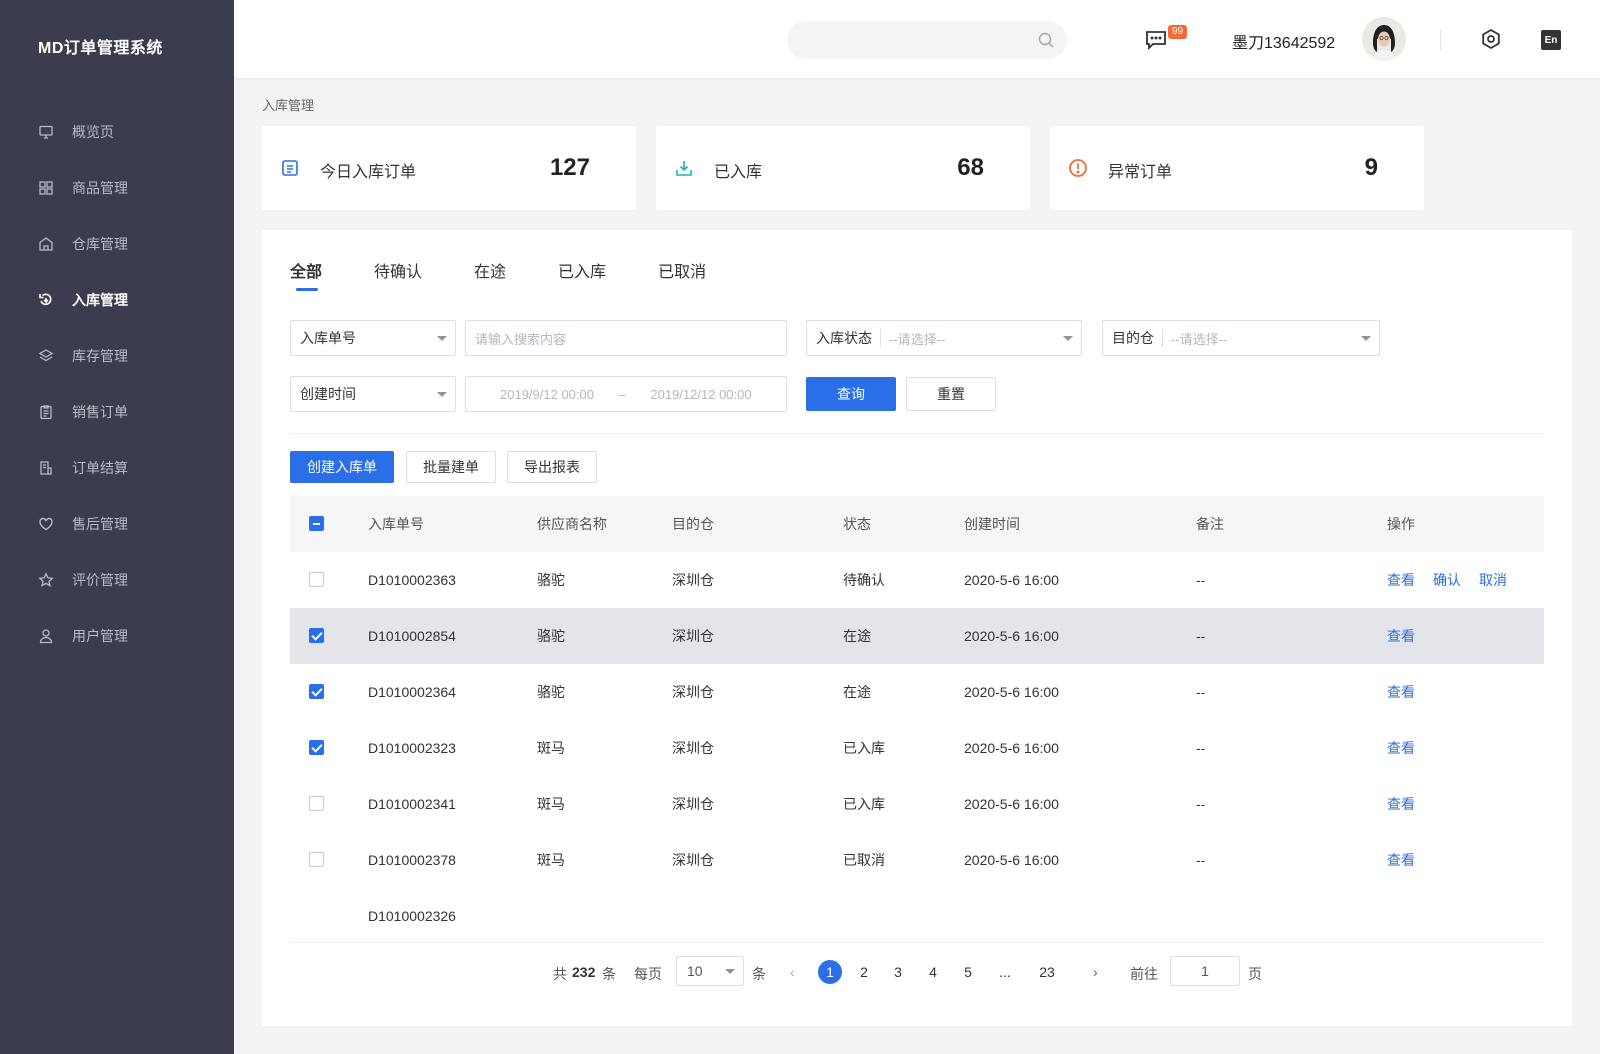  Describe the element at coordinates (117, 132) in the screenshot. I see `sidebar-item-overview: 概览页` at that location.